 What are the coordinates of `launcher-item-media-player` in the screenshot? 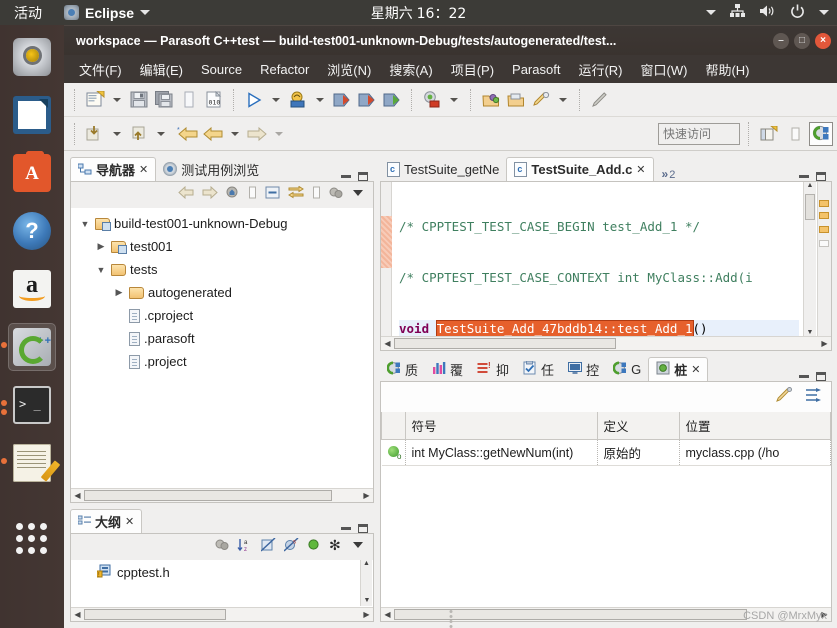 It's located at (32, 57).